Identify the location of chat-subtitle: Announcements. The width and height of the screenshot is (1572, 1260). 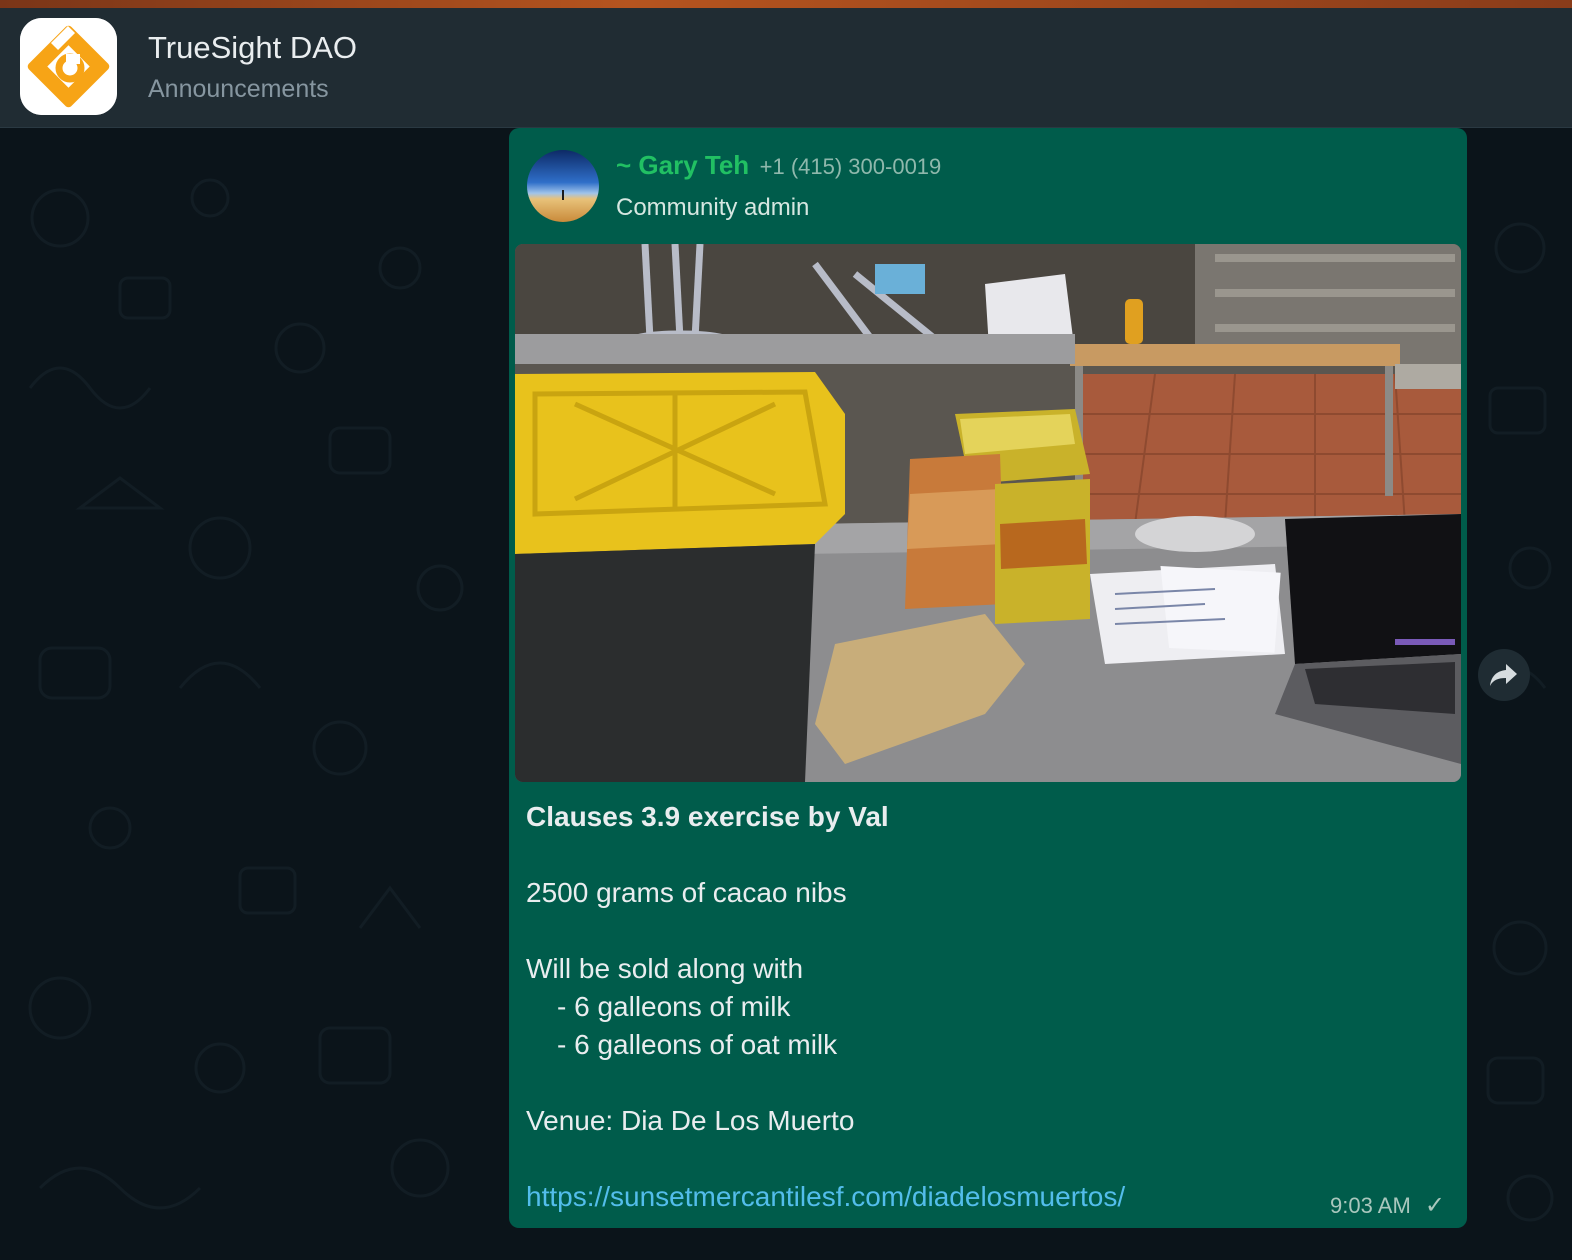
(238, 89).